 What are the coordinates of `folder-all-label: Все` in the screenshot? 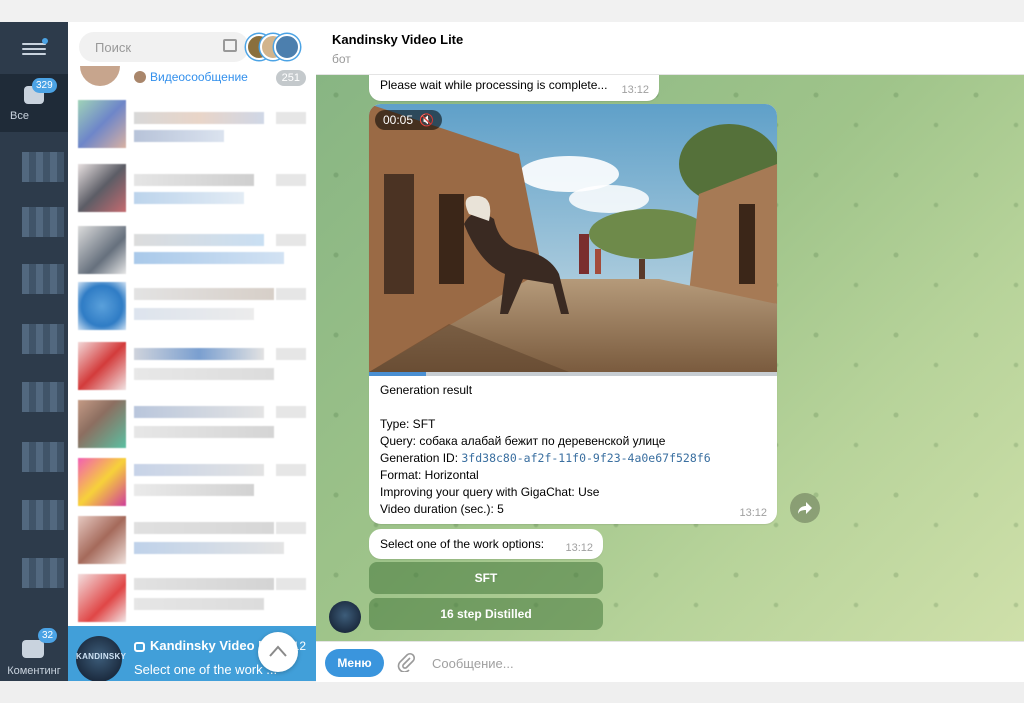 It's located at (19, 116).